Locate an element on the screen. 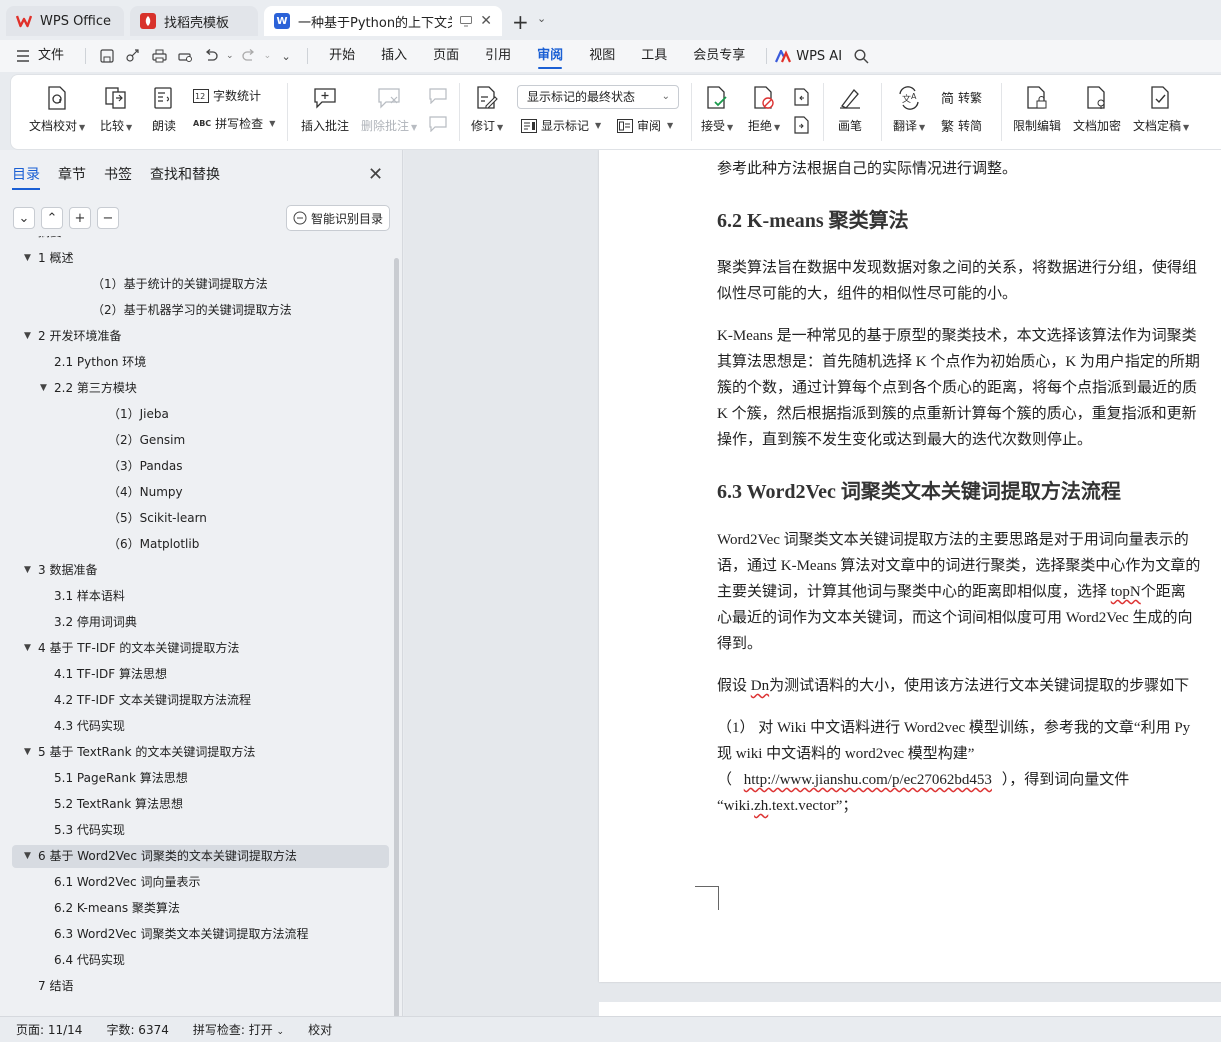 The image size is (1221, 1042). page-indicator: 页面: 11/14 is located at coordinates (45, 1029).